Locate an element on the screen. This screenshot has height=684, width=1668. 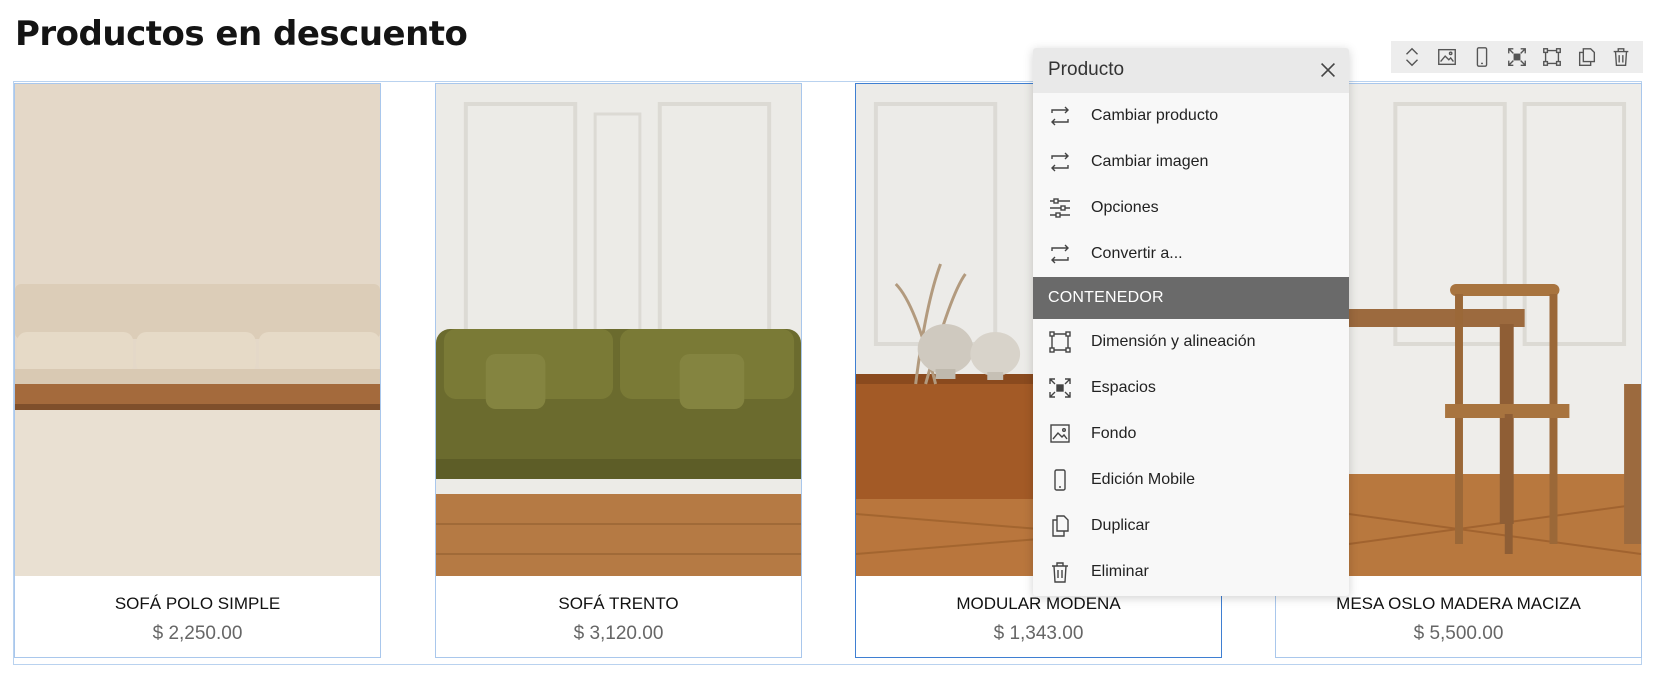
menu-item-label: Dimensión y alineación is located at coordinates (1173, 341).